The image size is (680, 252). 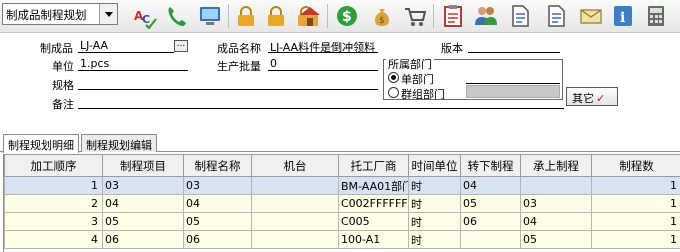 I want to click on cell-process-item: 04, so click(x=143, y=203).